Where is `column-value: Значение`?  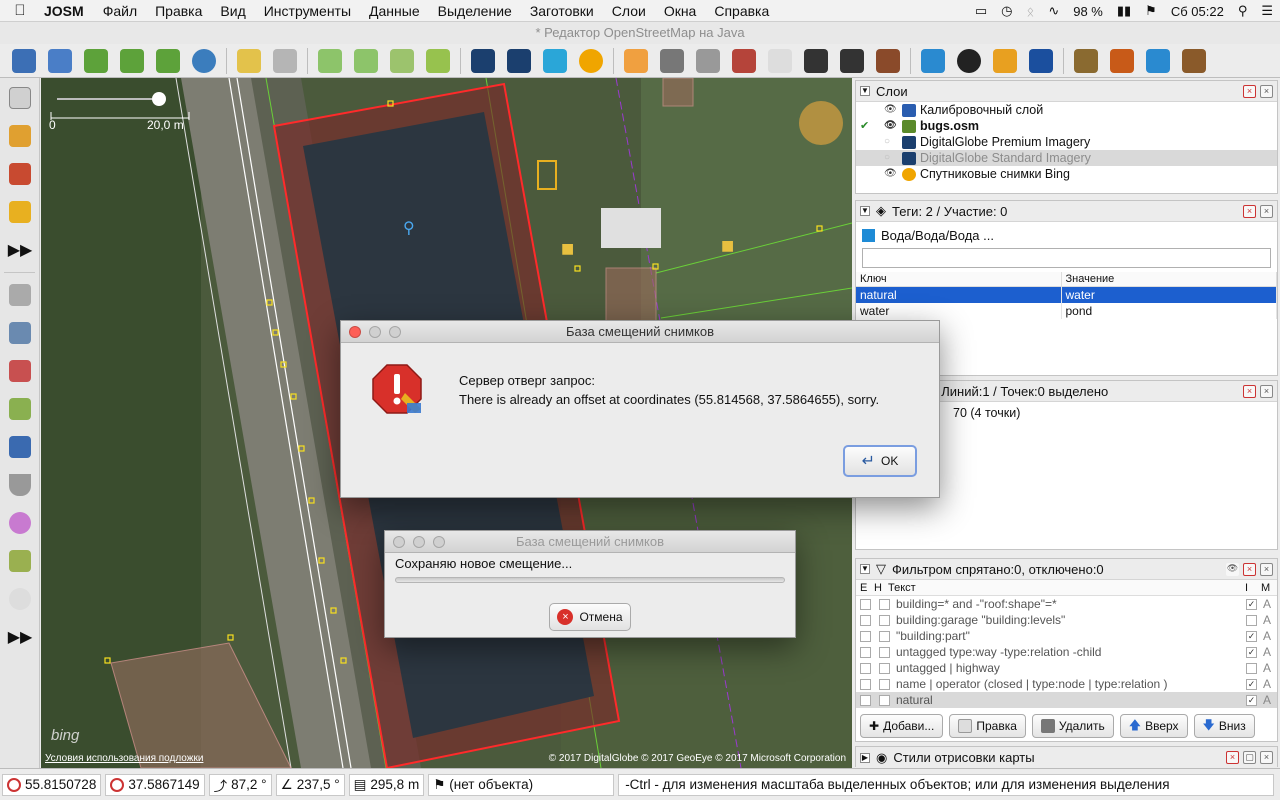
column-value: Значение is located at coordinates (1169, 279).